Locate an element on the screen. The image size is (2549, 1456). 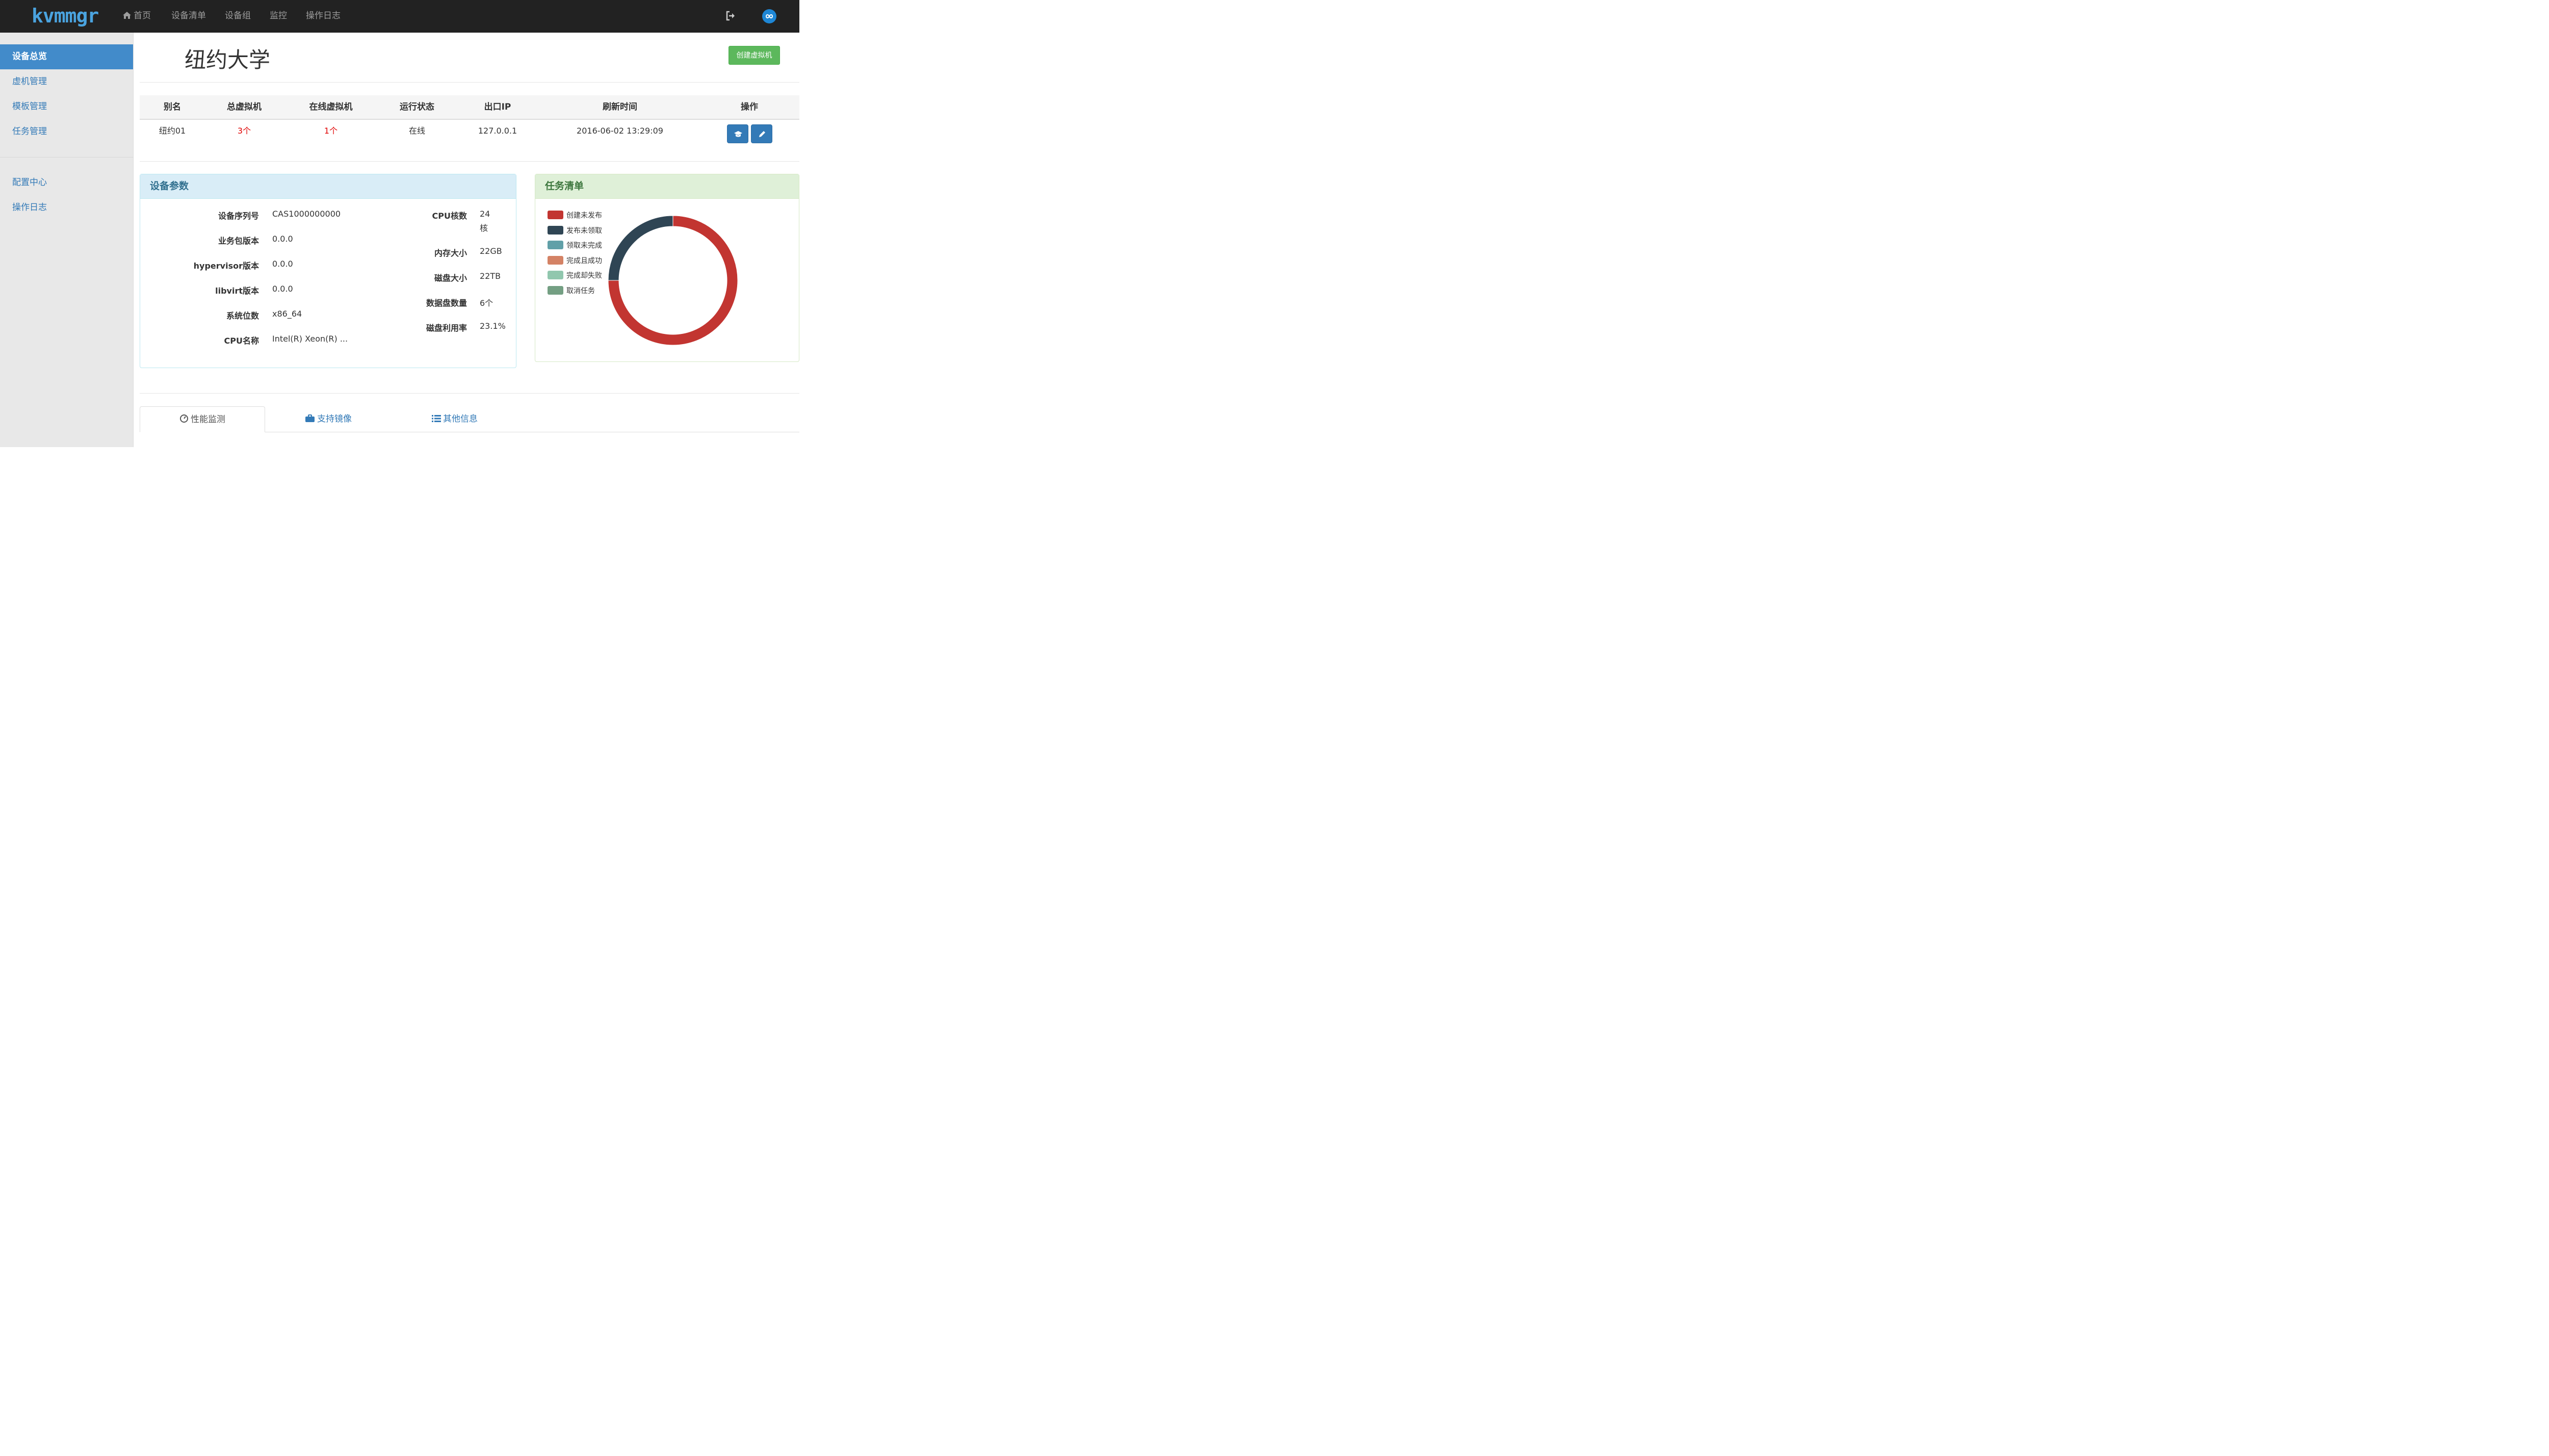
detail-button is located at coordinates (738, 133).